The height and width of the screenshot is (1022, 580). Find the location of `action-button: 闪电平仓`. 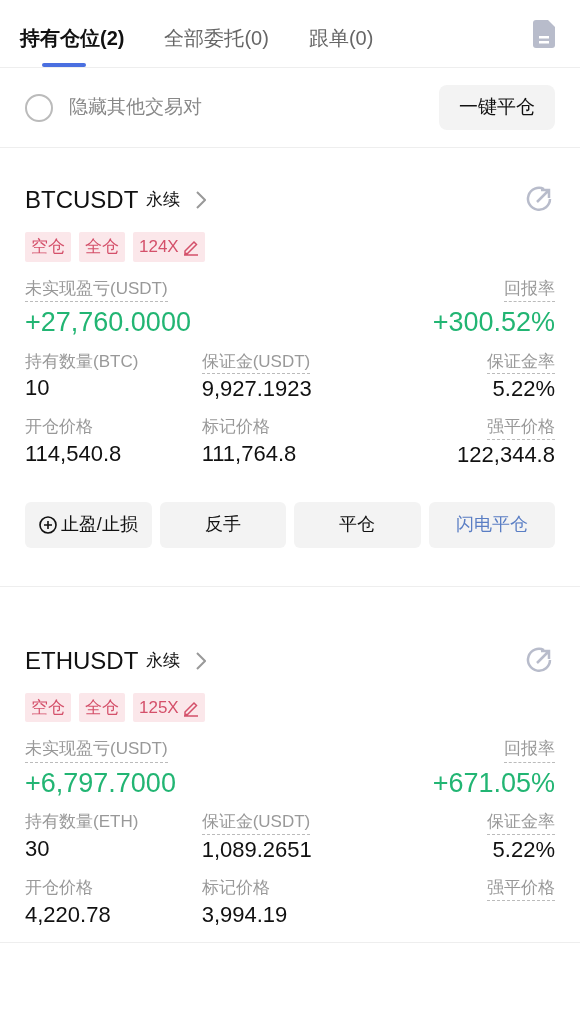

action-button: 闪电平仓 is located at coordinates (491, 524).